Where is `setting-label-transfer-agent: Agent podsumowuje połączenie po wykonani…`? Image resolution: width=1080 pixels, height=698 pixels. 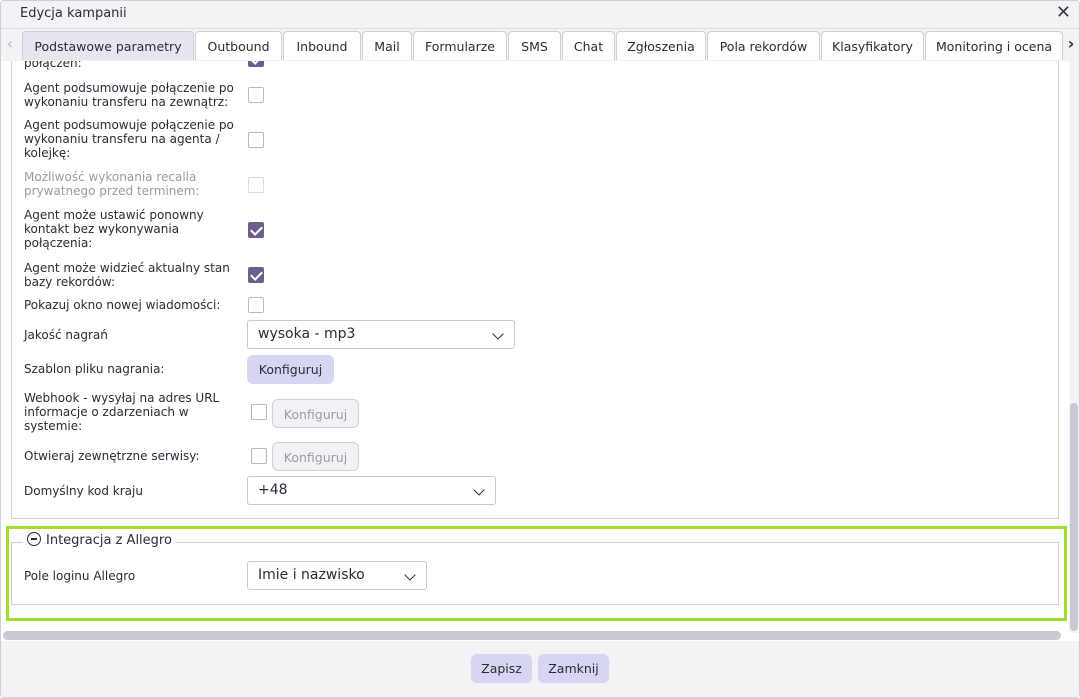 setting-label-transfer-agent: Agent podsumowuje połączenie po wykonani… is located at coordinates (129, 139).